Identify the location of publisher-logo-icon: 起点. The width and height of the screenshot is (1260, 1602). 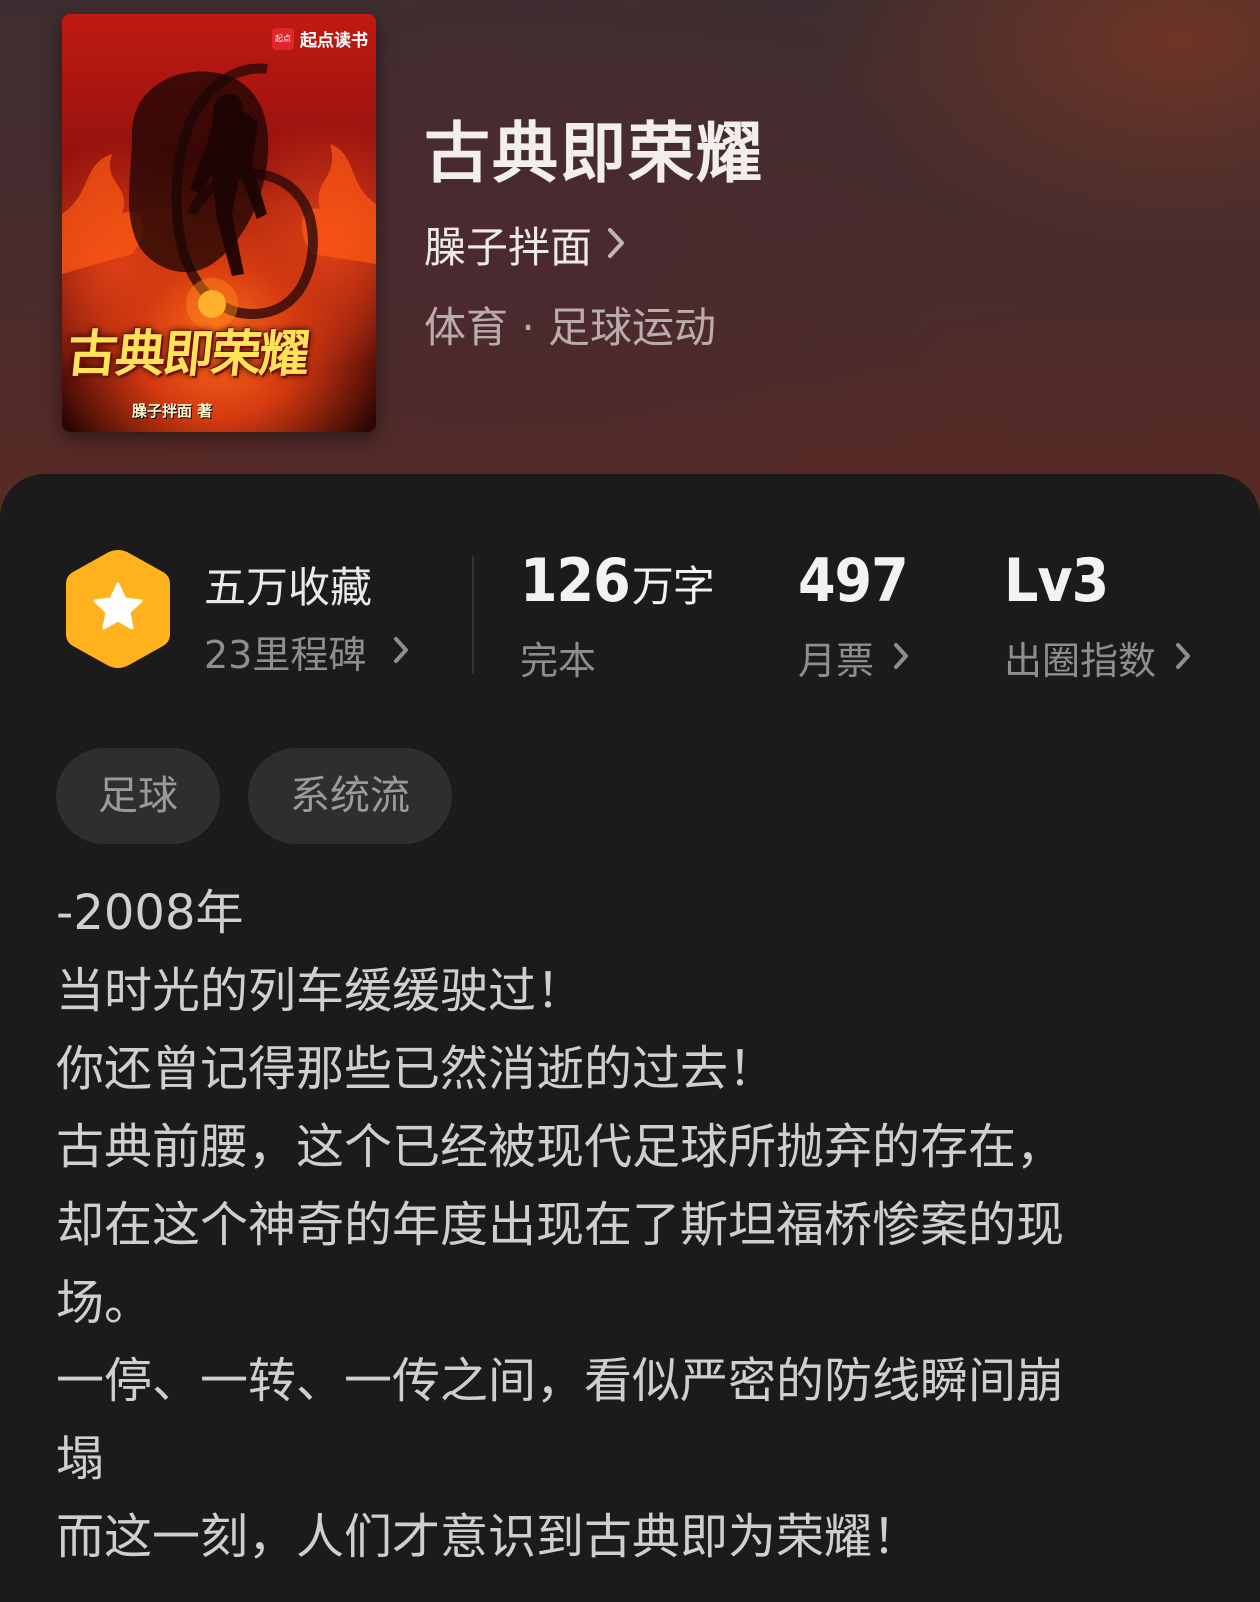
(283, 38).